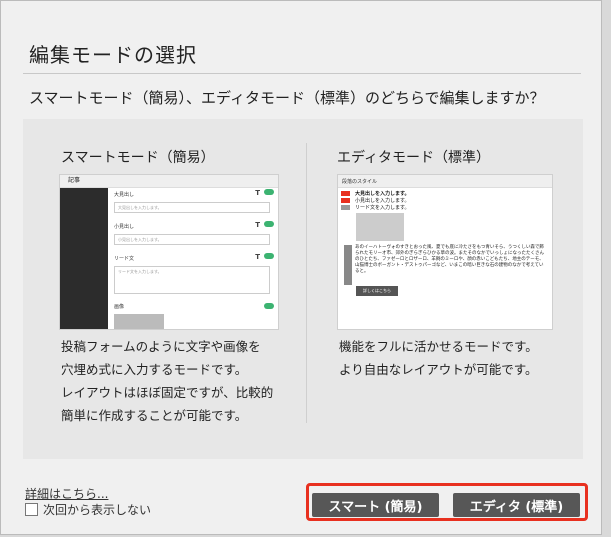  What do you see at coordinates (192, 234) in the screenshot?
I see `smart-preview-field: 小見出し 小見出しを入力します。` at bounding box center [192, 234].